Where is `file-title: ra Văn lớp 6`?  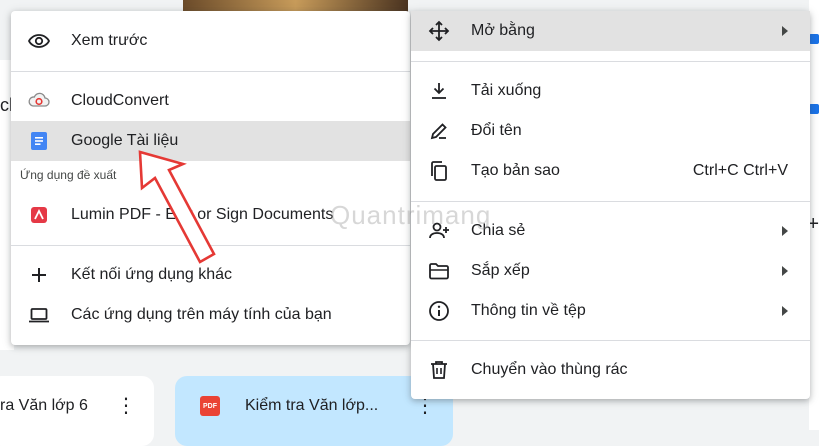 file-title: ra Văn lớp 6 is located at coordinates (44, 405).